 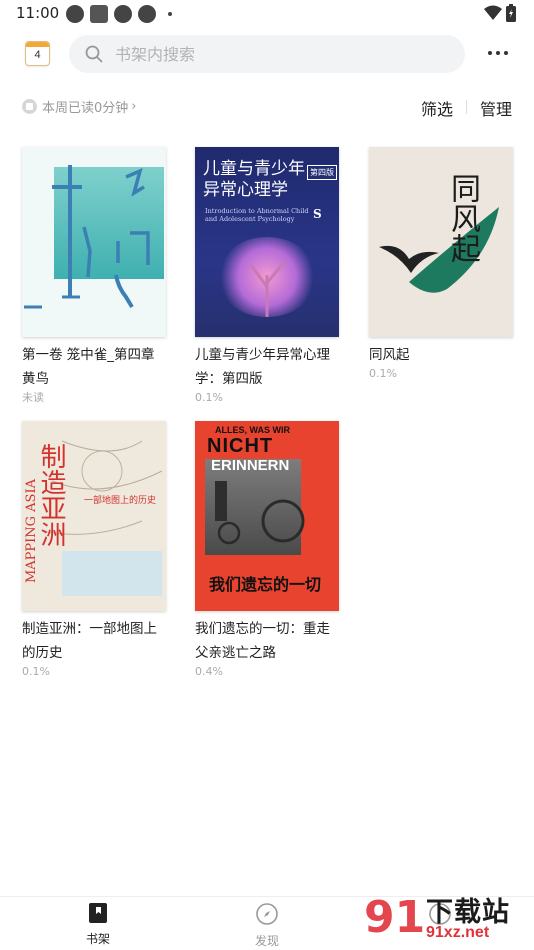 I want to click on status-time: 11:00, so click(x=38, y=13).